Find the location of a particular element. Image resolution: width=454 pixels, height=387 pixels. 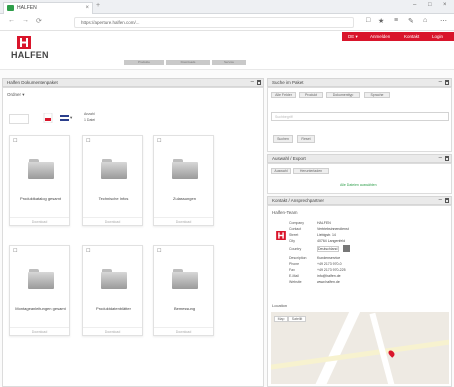

refresh-icon: ⟳ is located at coordinates (39, 21).